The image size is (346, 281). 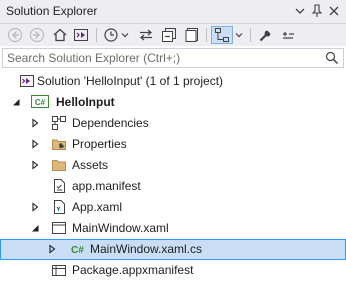 What do you see at coordinates (27, 81) in the screenshot?
I see `solution-icon` at bounding box center [27, 81].